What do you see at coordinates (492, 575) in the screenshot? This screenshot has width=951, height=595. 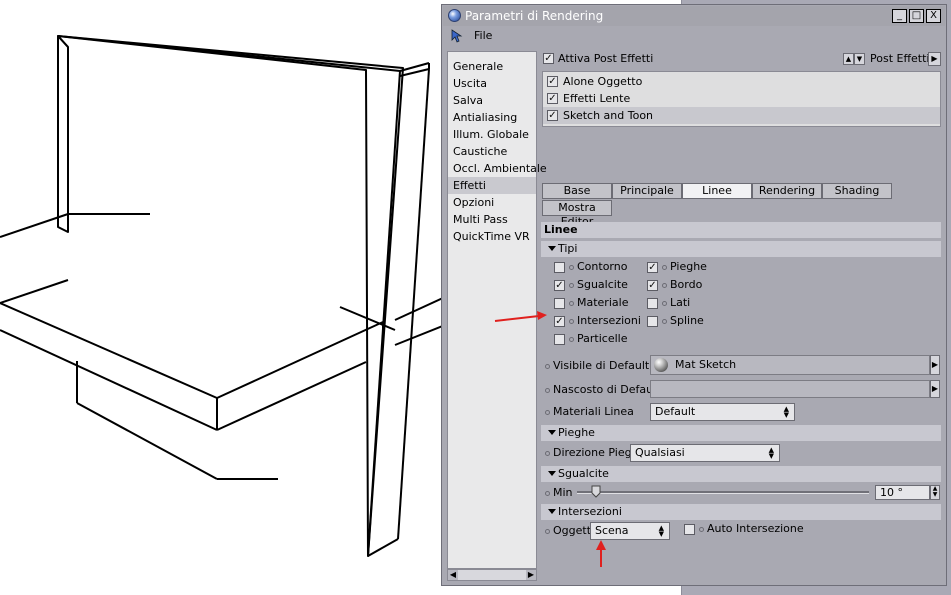 I see `sidebar-horizontal-scrollbar: ◀ ▶` at bounding box center [492, 575].